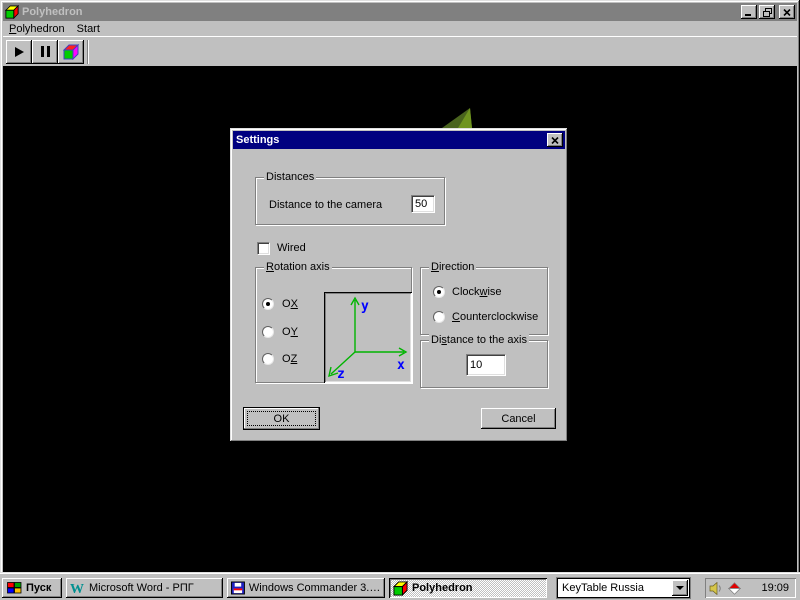 This screenshot has height=600, width=800. I want to click on restore-button, so click(767, 12).